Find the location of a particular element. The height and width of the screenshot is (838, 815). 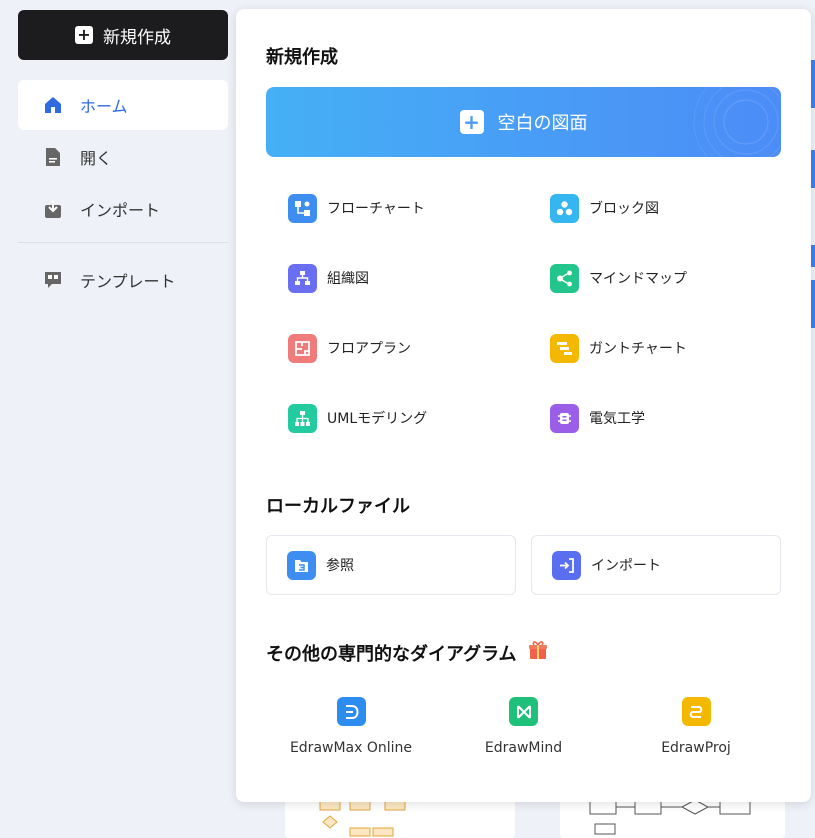

type-electrical: 電気工学 is located at coordinates (654, 418).